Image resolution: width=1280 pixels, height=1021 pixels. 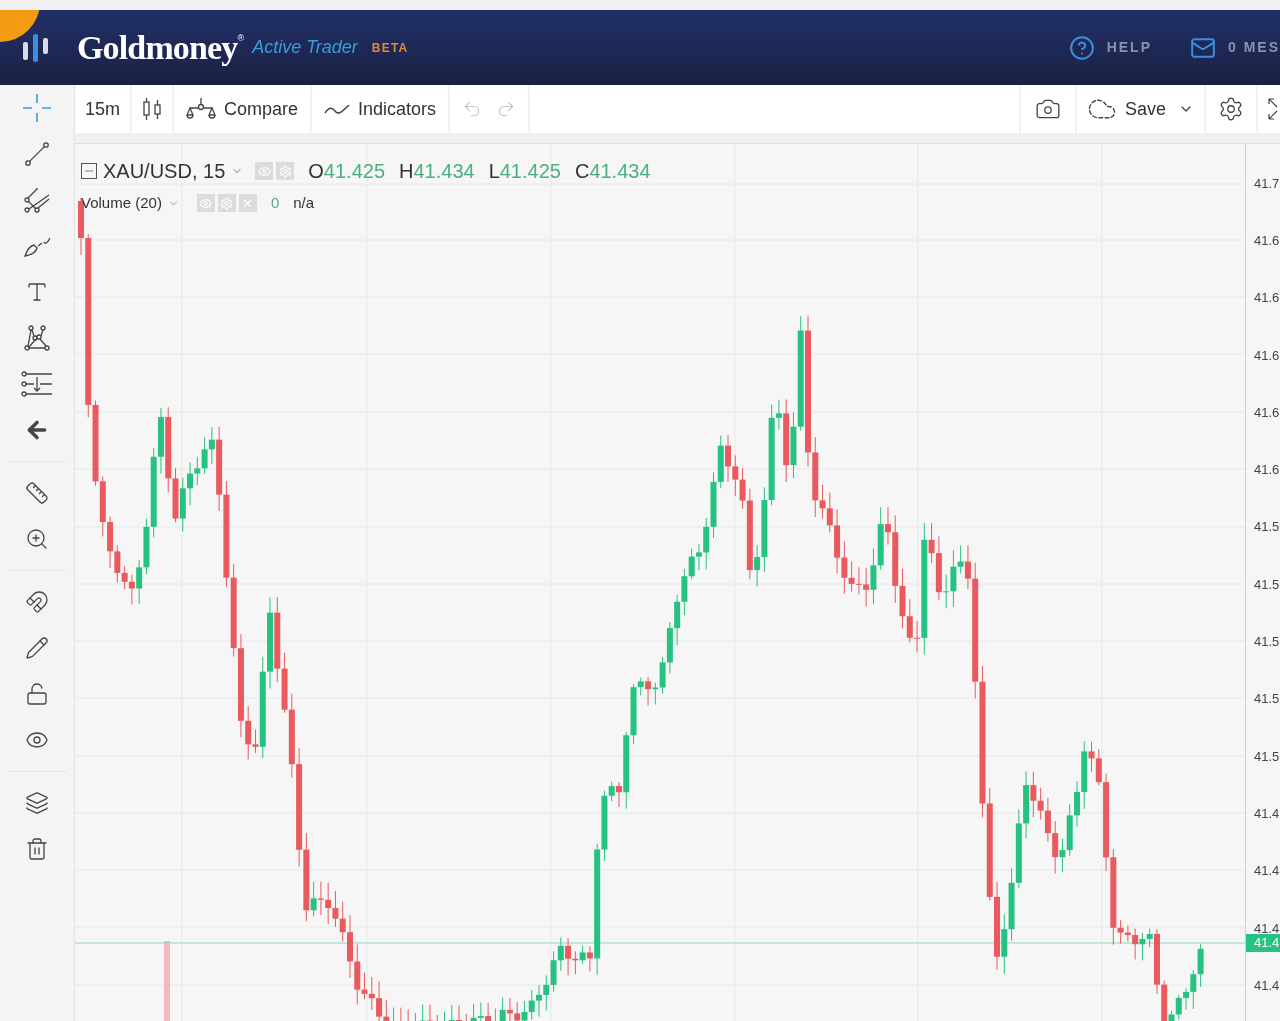 What do you see at coordinates (1081, 47) in the screenshot?
I see `help-icon` at bounding box center [1081, 47].